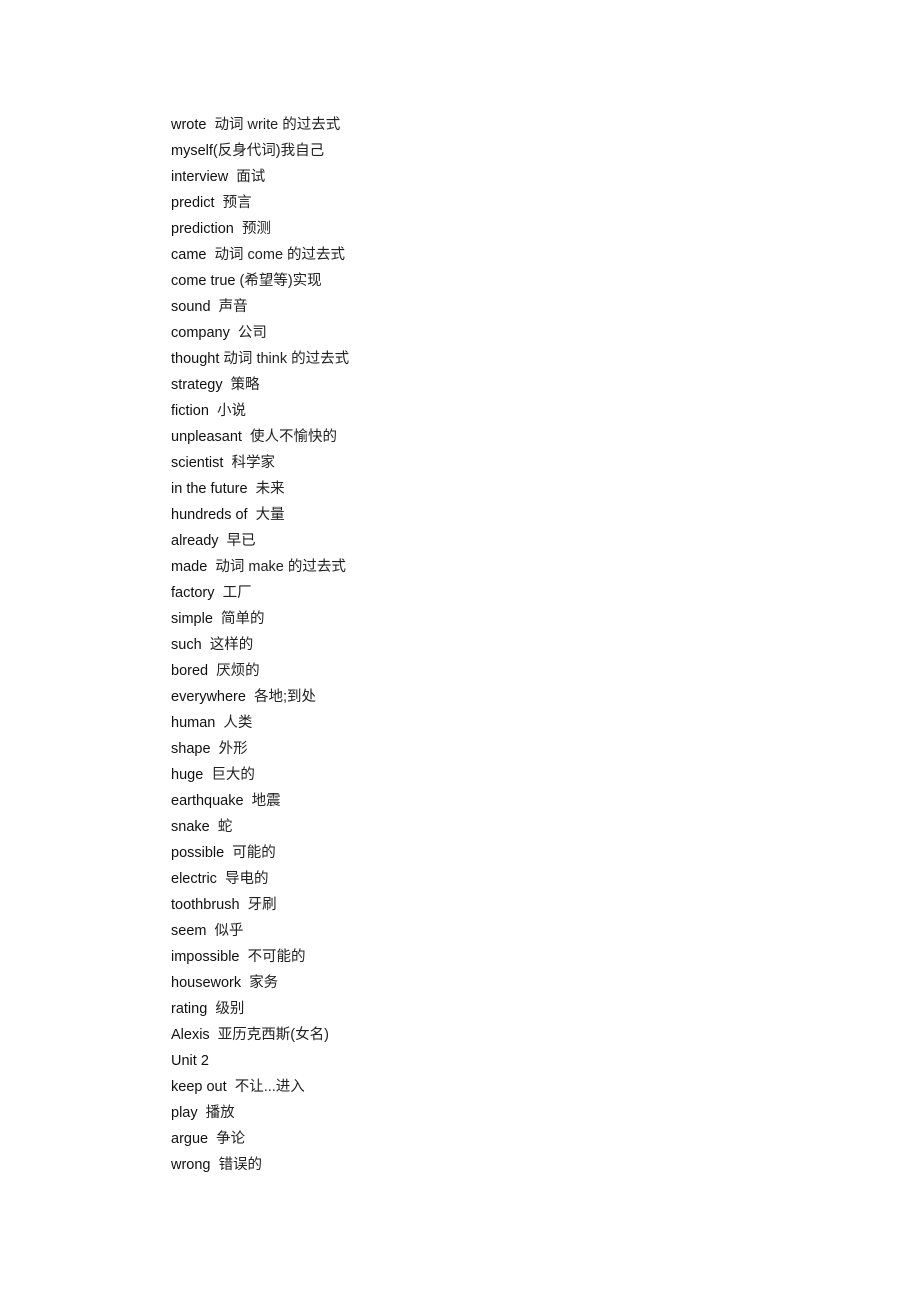 This screenshot has height=1302, width=920. I want to click on vocab-entry: argue 争论, so click(260, 1141).